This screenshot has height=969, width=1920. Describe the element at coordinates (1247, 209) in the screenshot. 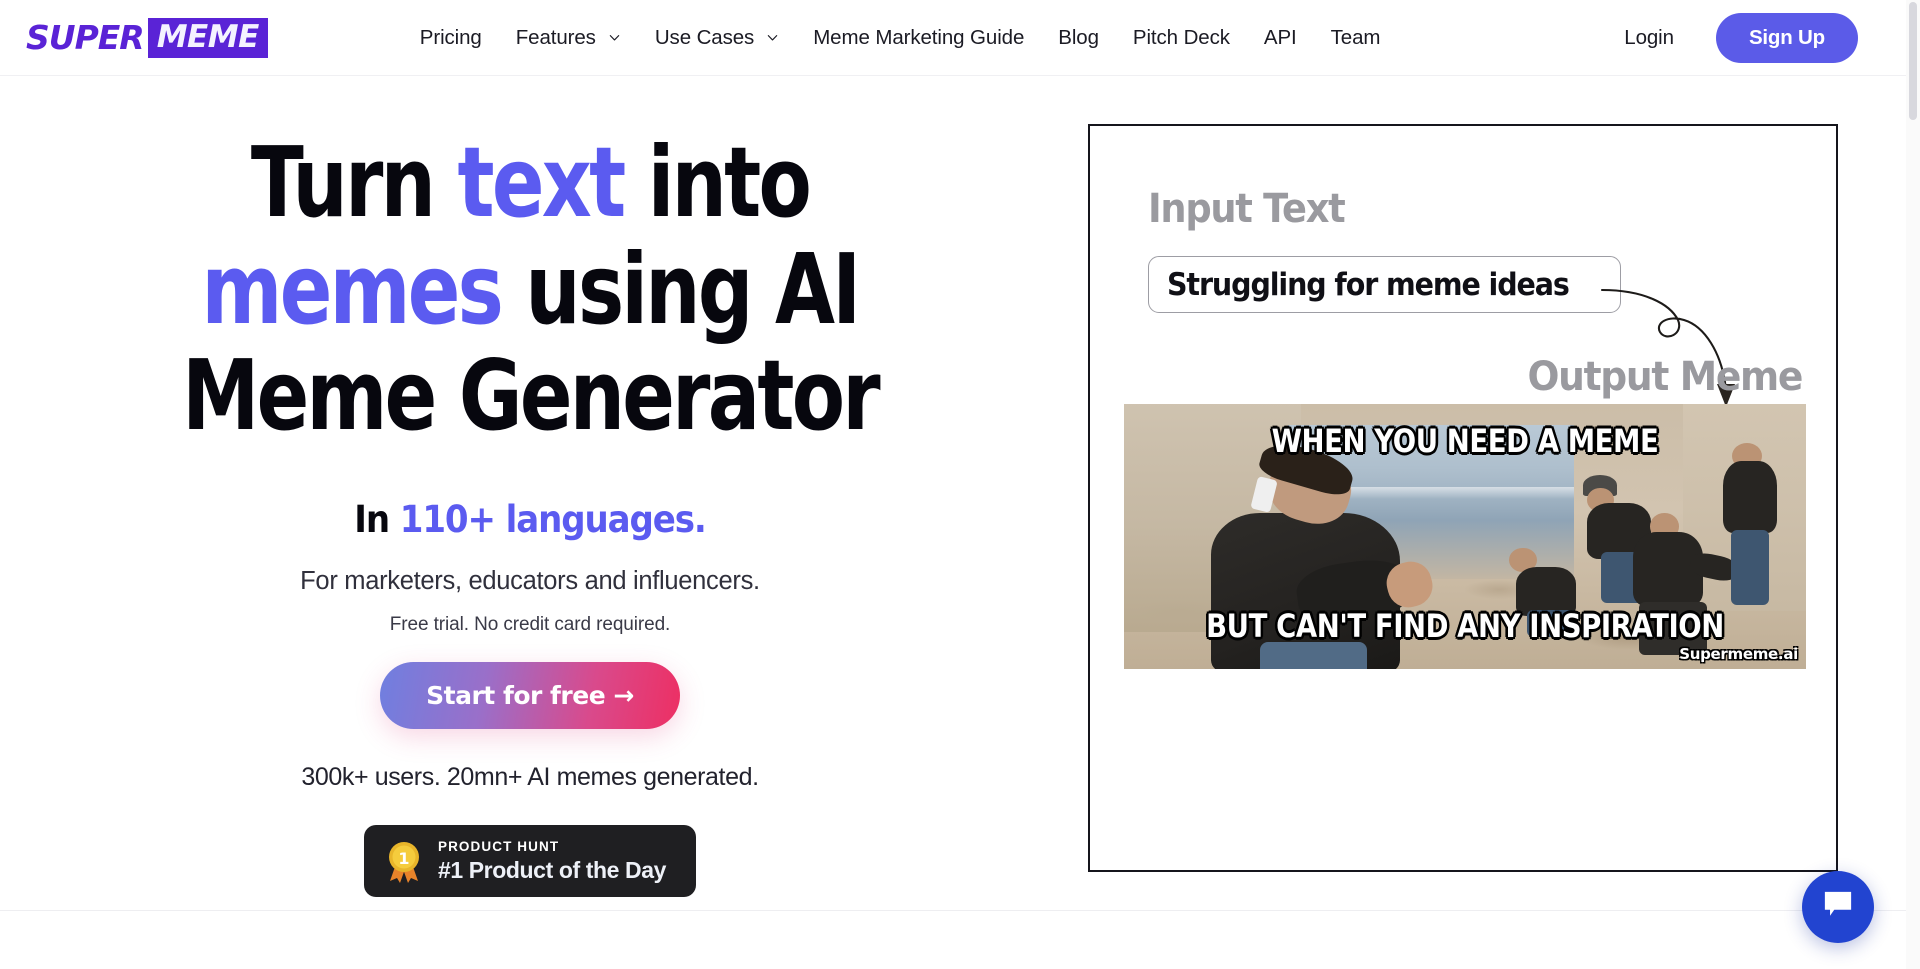

I see `input-text-label: Input Text` at that location.